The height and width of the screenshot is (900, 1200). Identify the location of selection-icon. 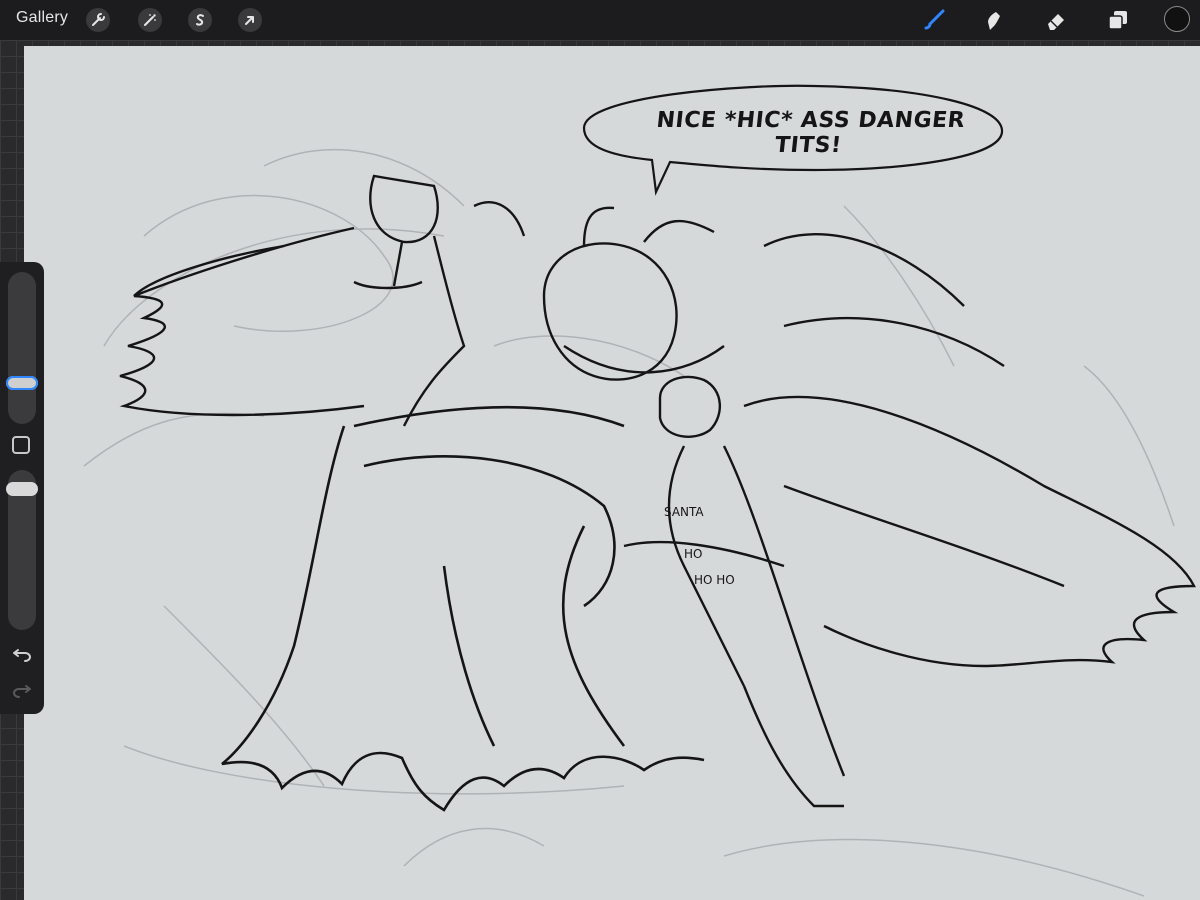
(200, 20).